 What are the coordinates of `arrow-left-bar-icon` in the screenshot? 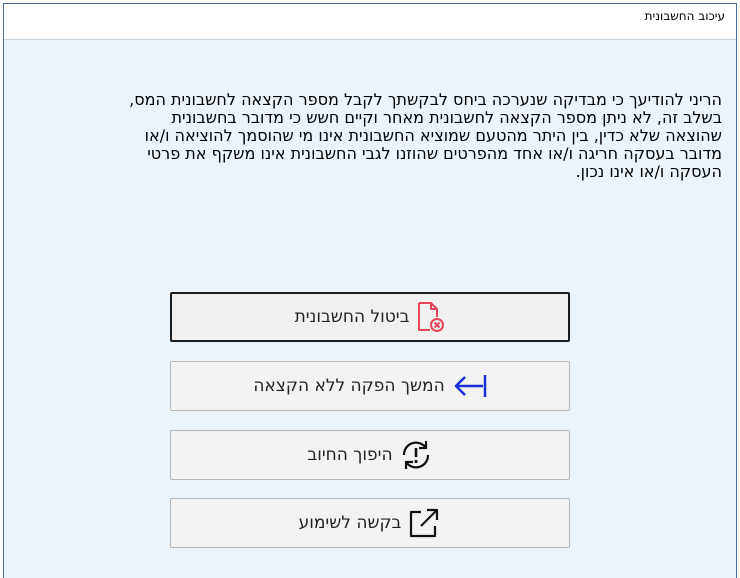 It's located at (469, 386).